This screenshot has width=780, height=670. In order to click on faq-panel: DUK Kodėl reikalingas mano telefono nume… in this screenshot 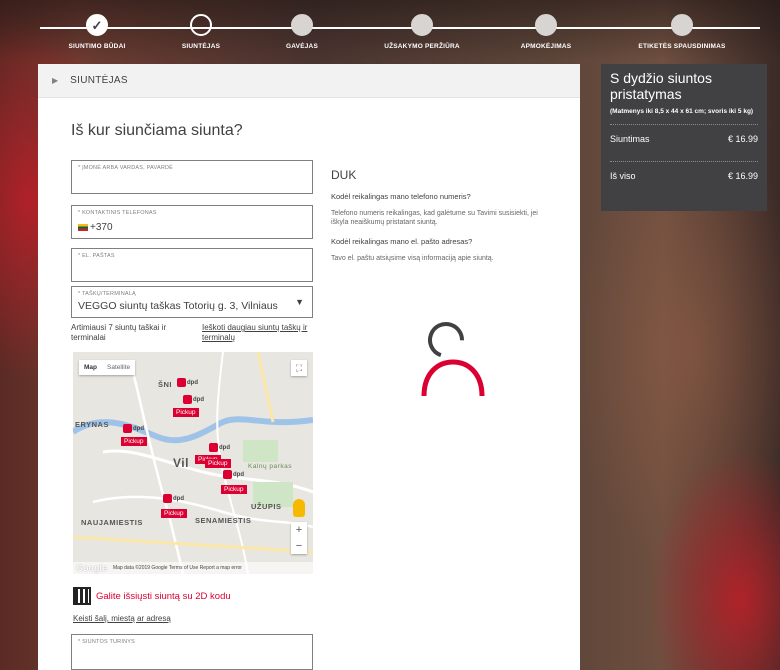, I will do `click(443, 220)`.